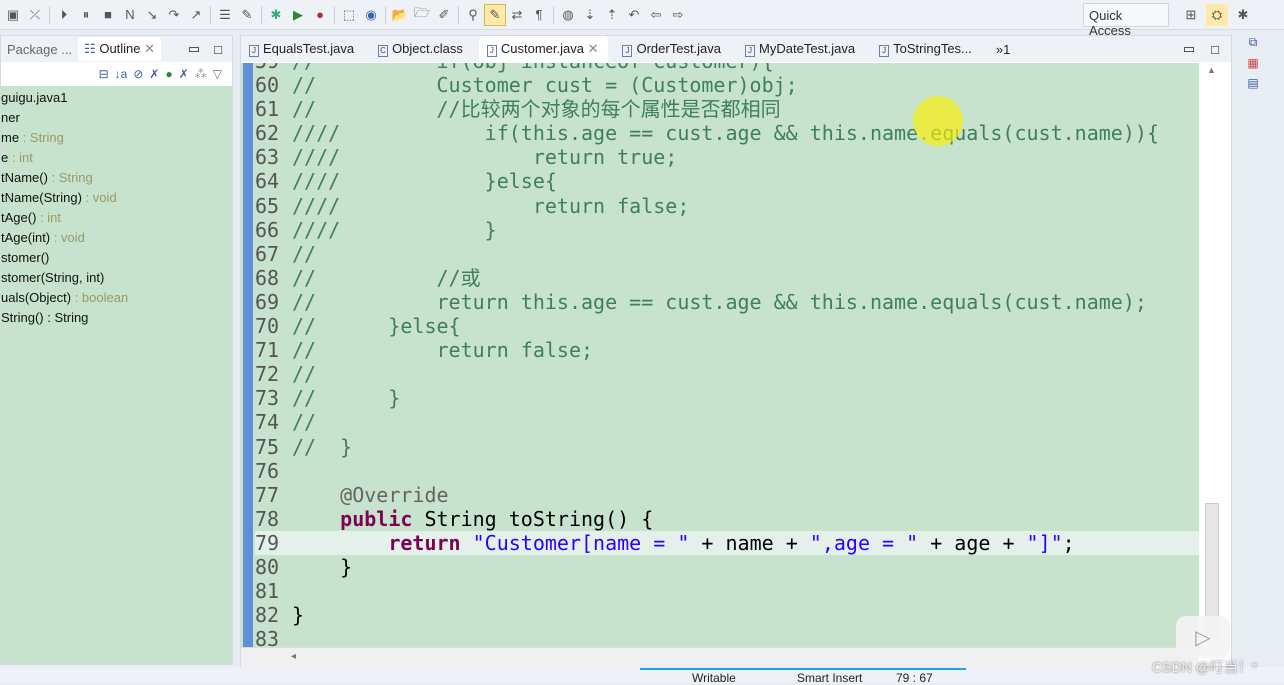 This screenshot has width=1284, height=685. What do you see at coordinates (86, 15) in the screenshot?
I see `suspend-icon: ⏸` at bounding box center [86, 15].